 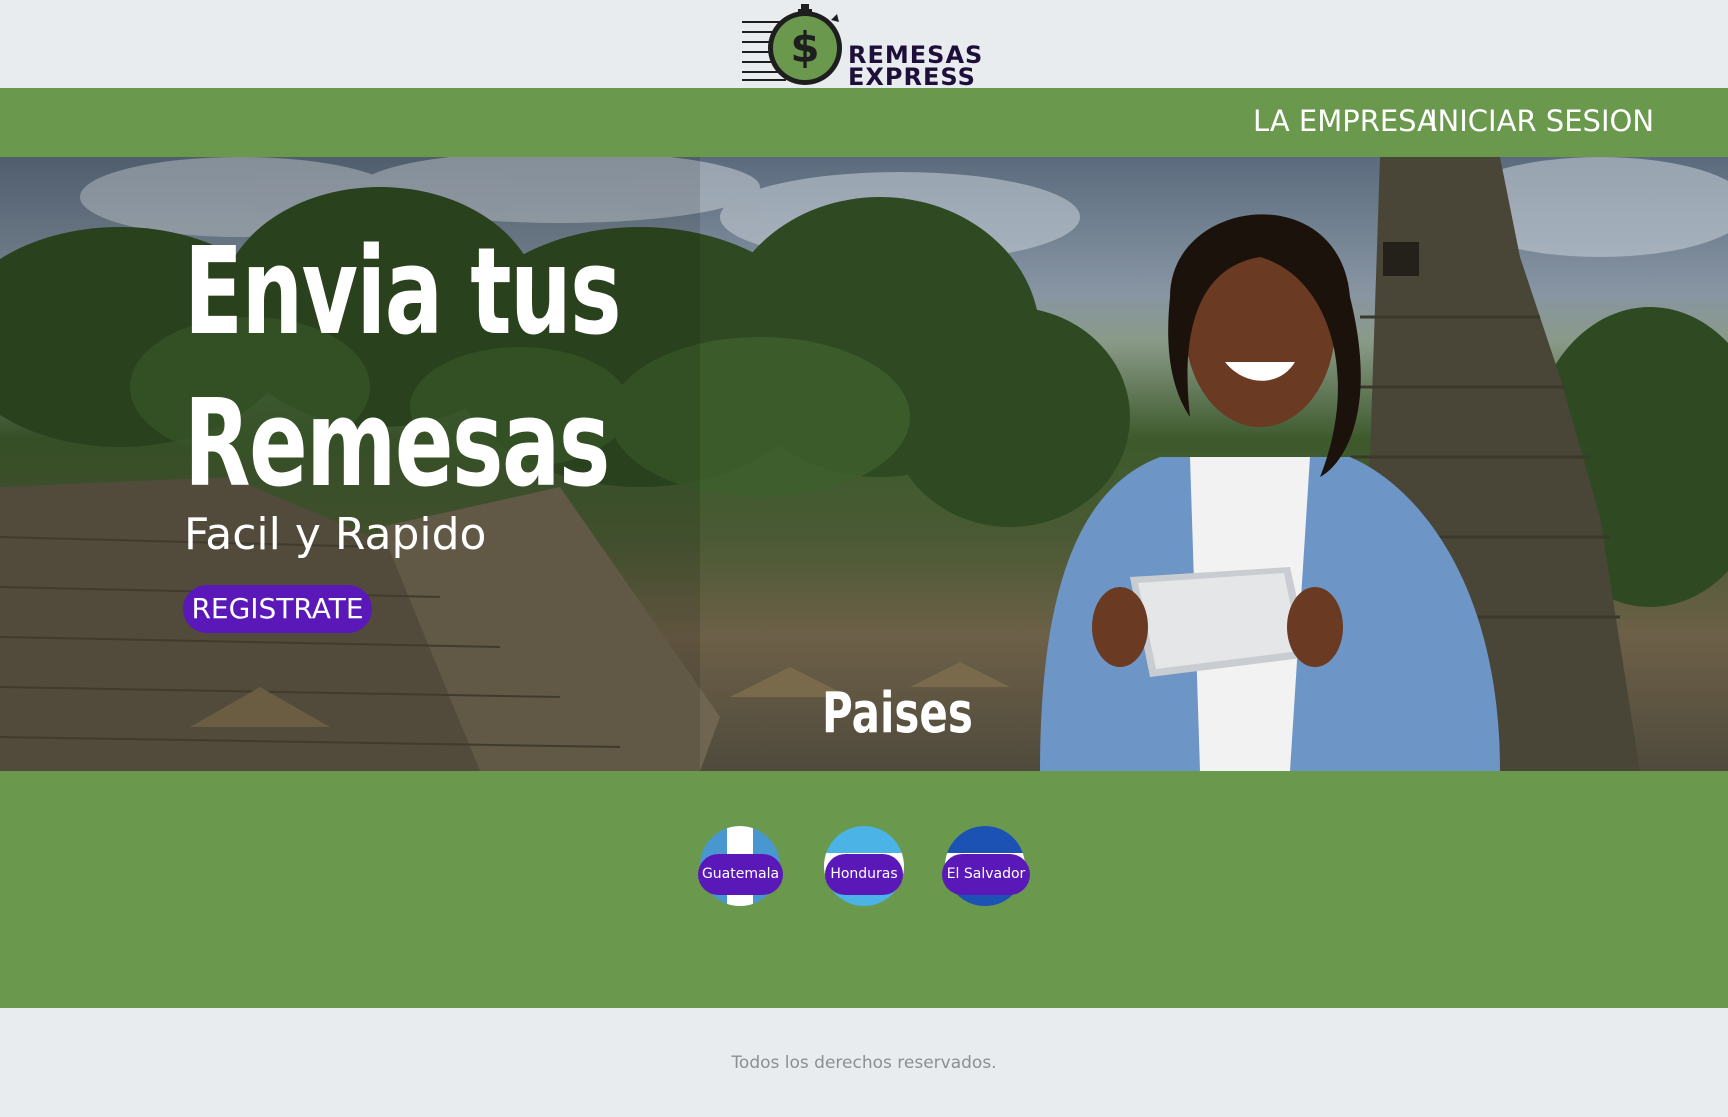 I want to click on hero-subtitle: Facil y Rapido, so click(x=335, y=534).